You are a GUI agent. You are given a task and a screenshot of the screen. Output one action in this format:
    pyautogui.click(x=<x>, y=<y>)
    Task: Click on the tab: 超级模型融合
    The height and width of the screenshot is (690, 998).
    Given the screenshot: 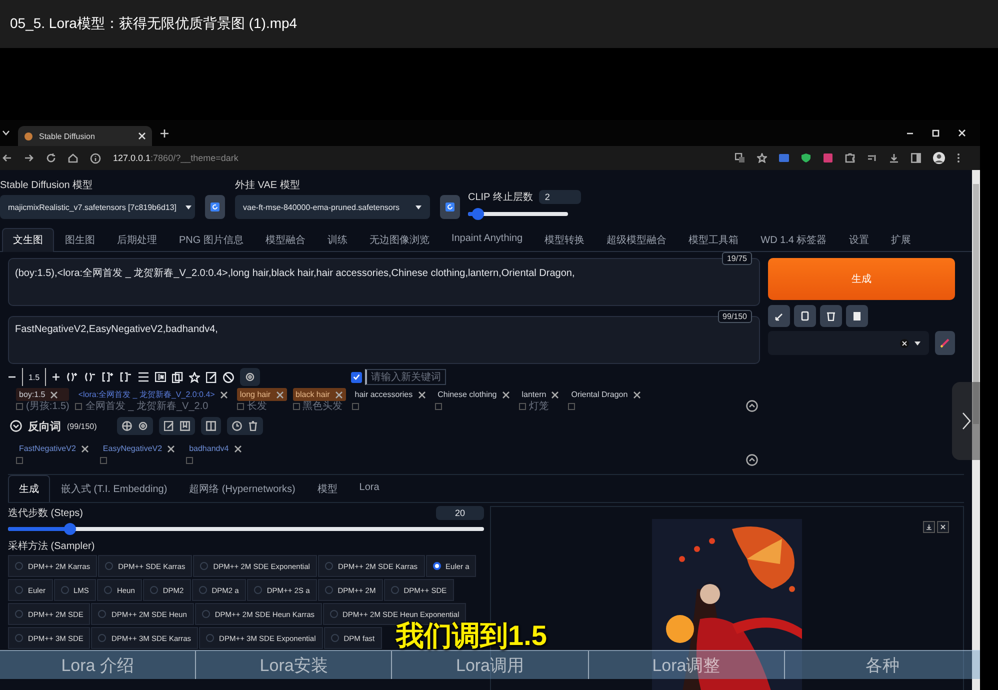 What is the action you would take?
    pyautogui.click(x=637, y=239)
    